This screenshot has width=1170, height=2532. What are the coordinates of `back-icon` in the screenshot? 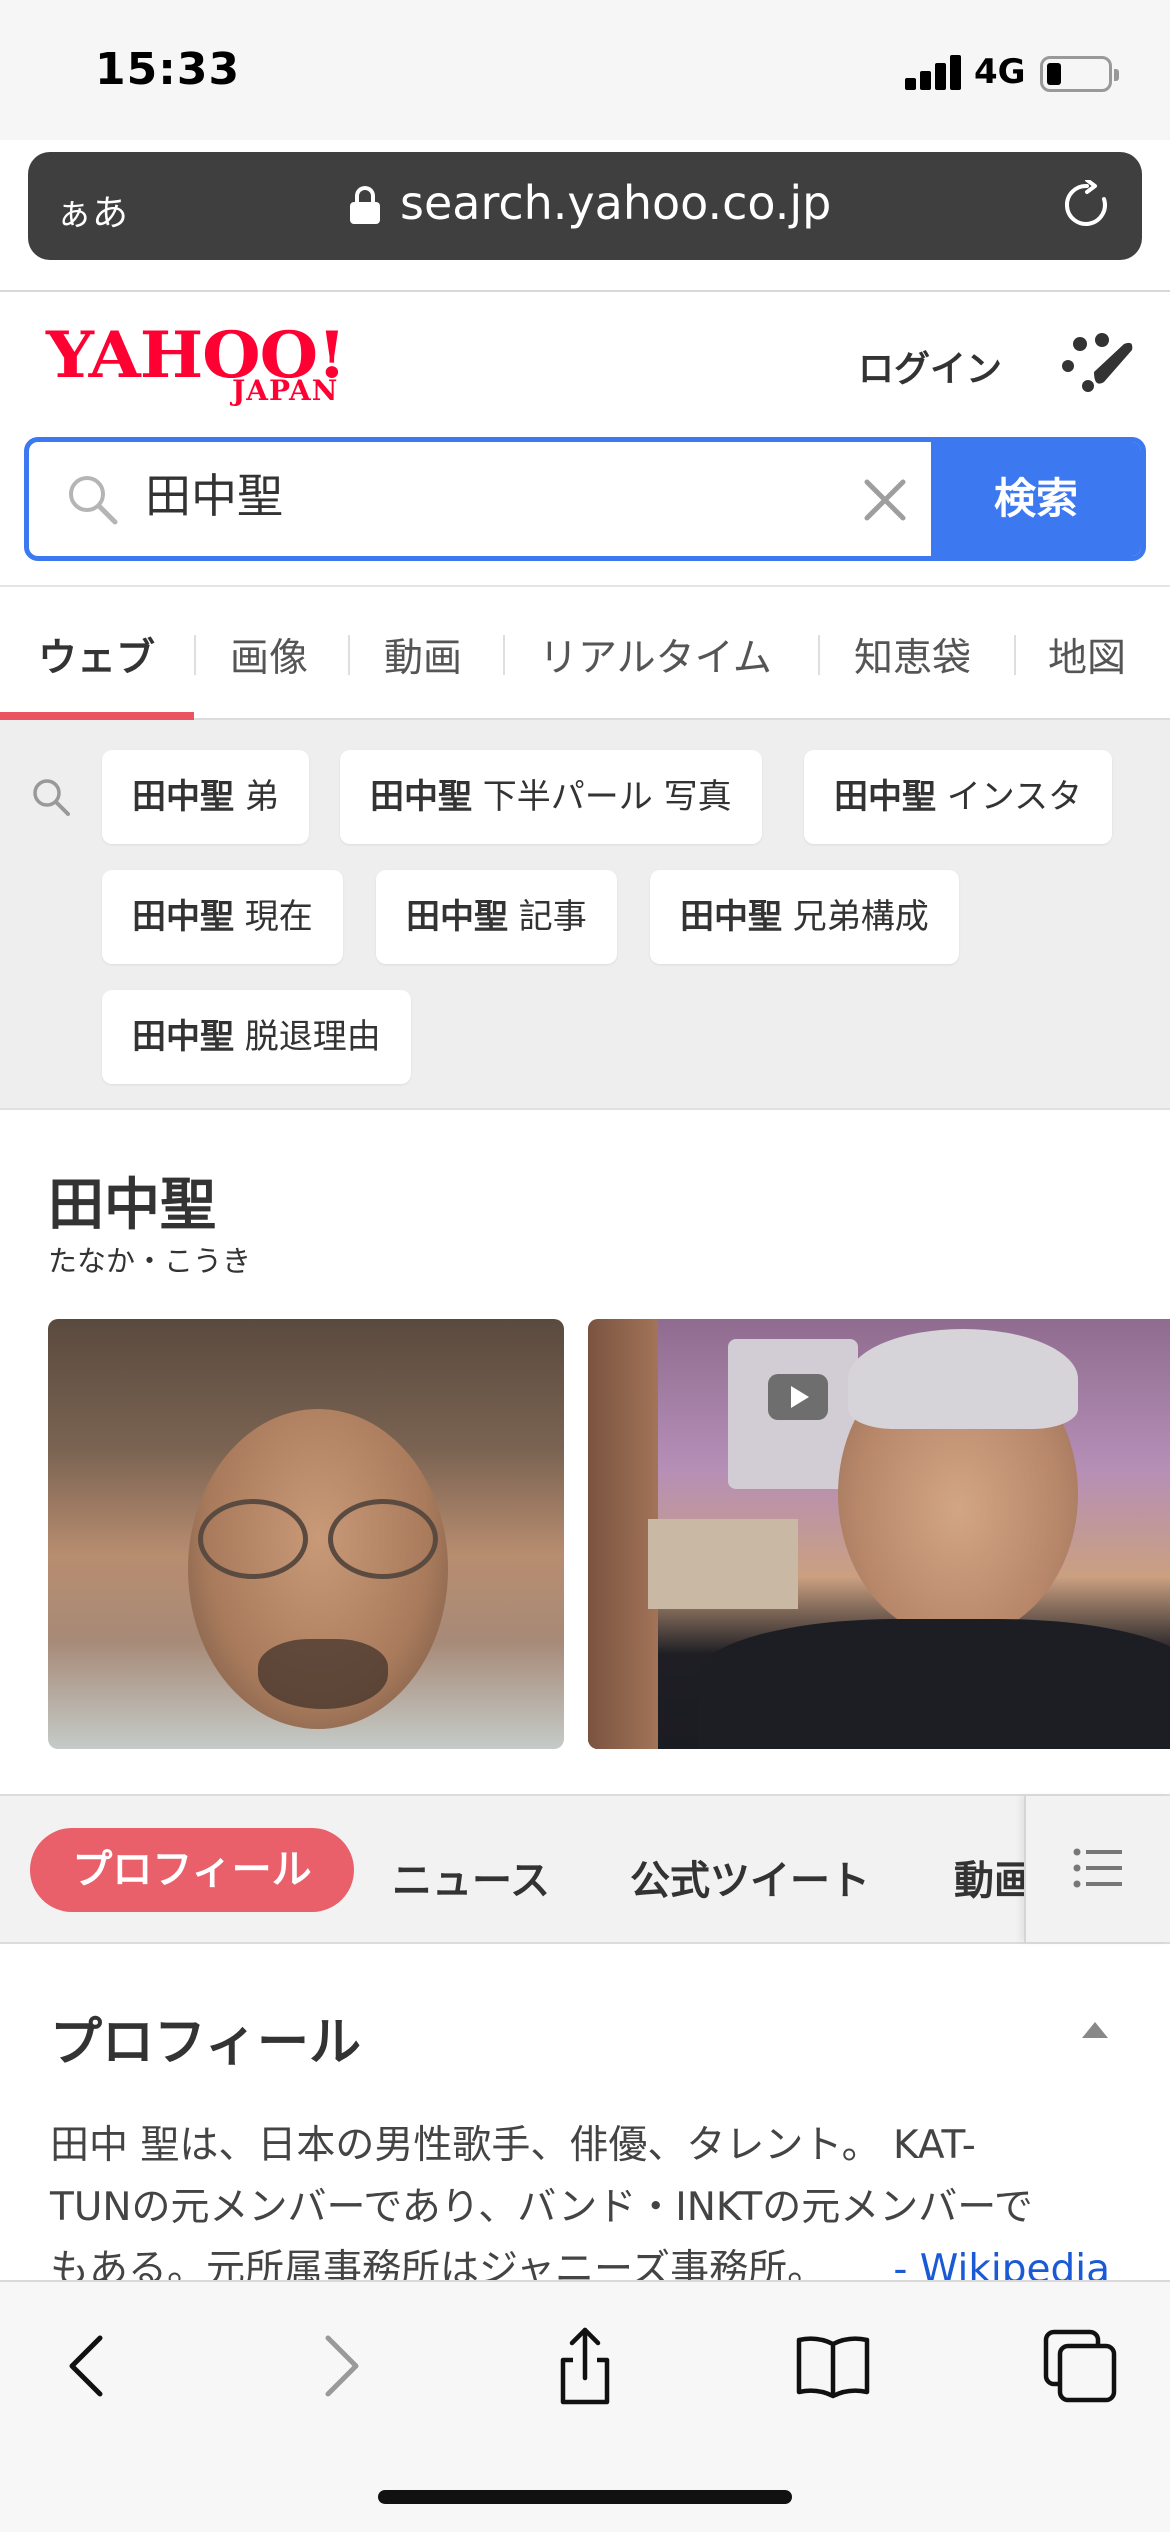 It's located at (88, 2366).